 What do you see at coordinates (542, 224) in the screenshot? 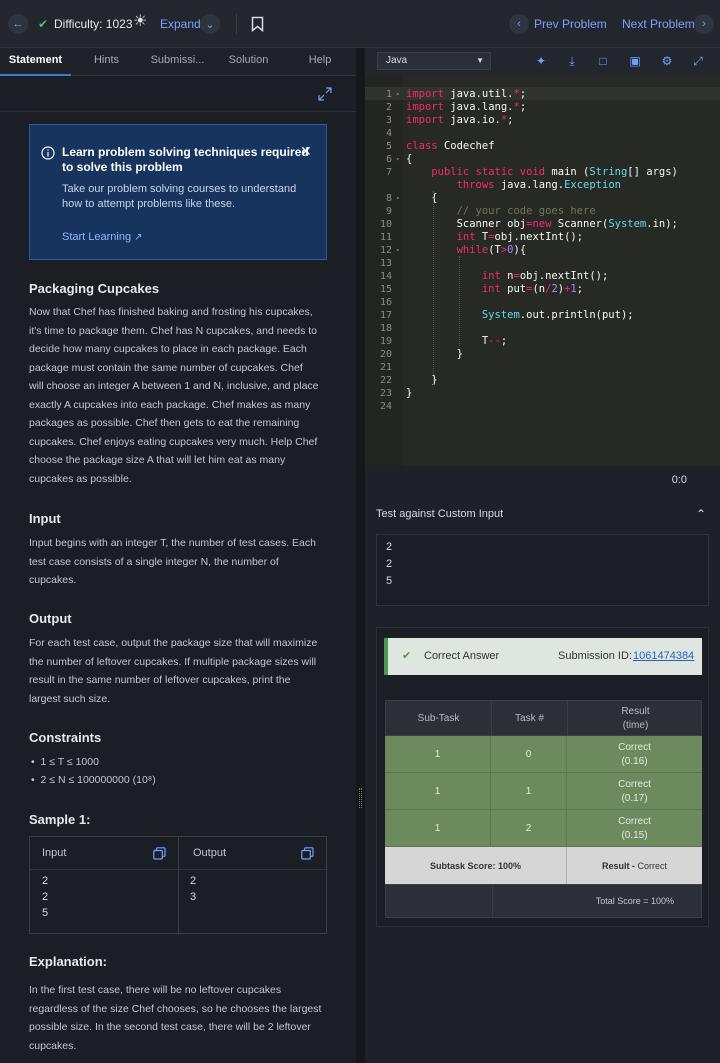
I see `code-line: Scanner obj=new Scanner(System.in);` at bounding box center [542, 224].